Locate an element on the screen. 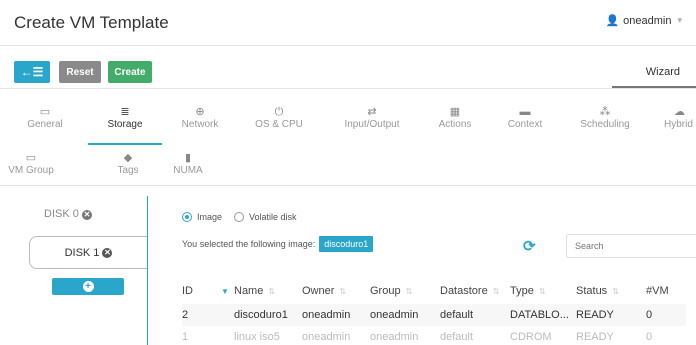 This screenshot has width=696, height=345. tab-label: OS & CPU is located at coordinates (279, 124).